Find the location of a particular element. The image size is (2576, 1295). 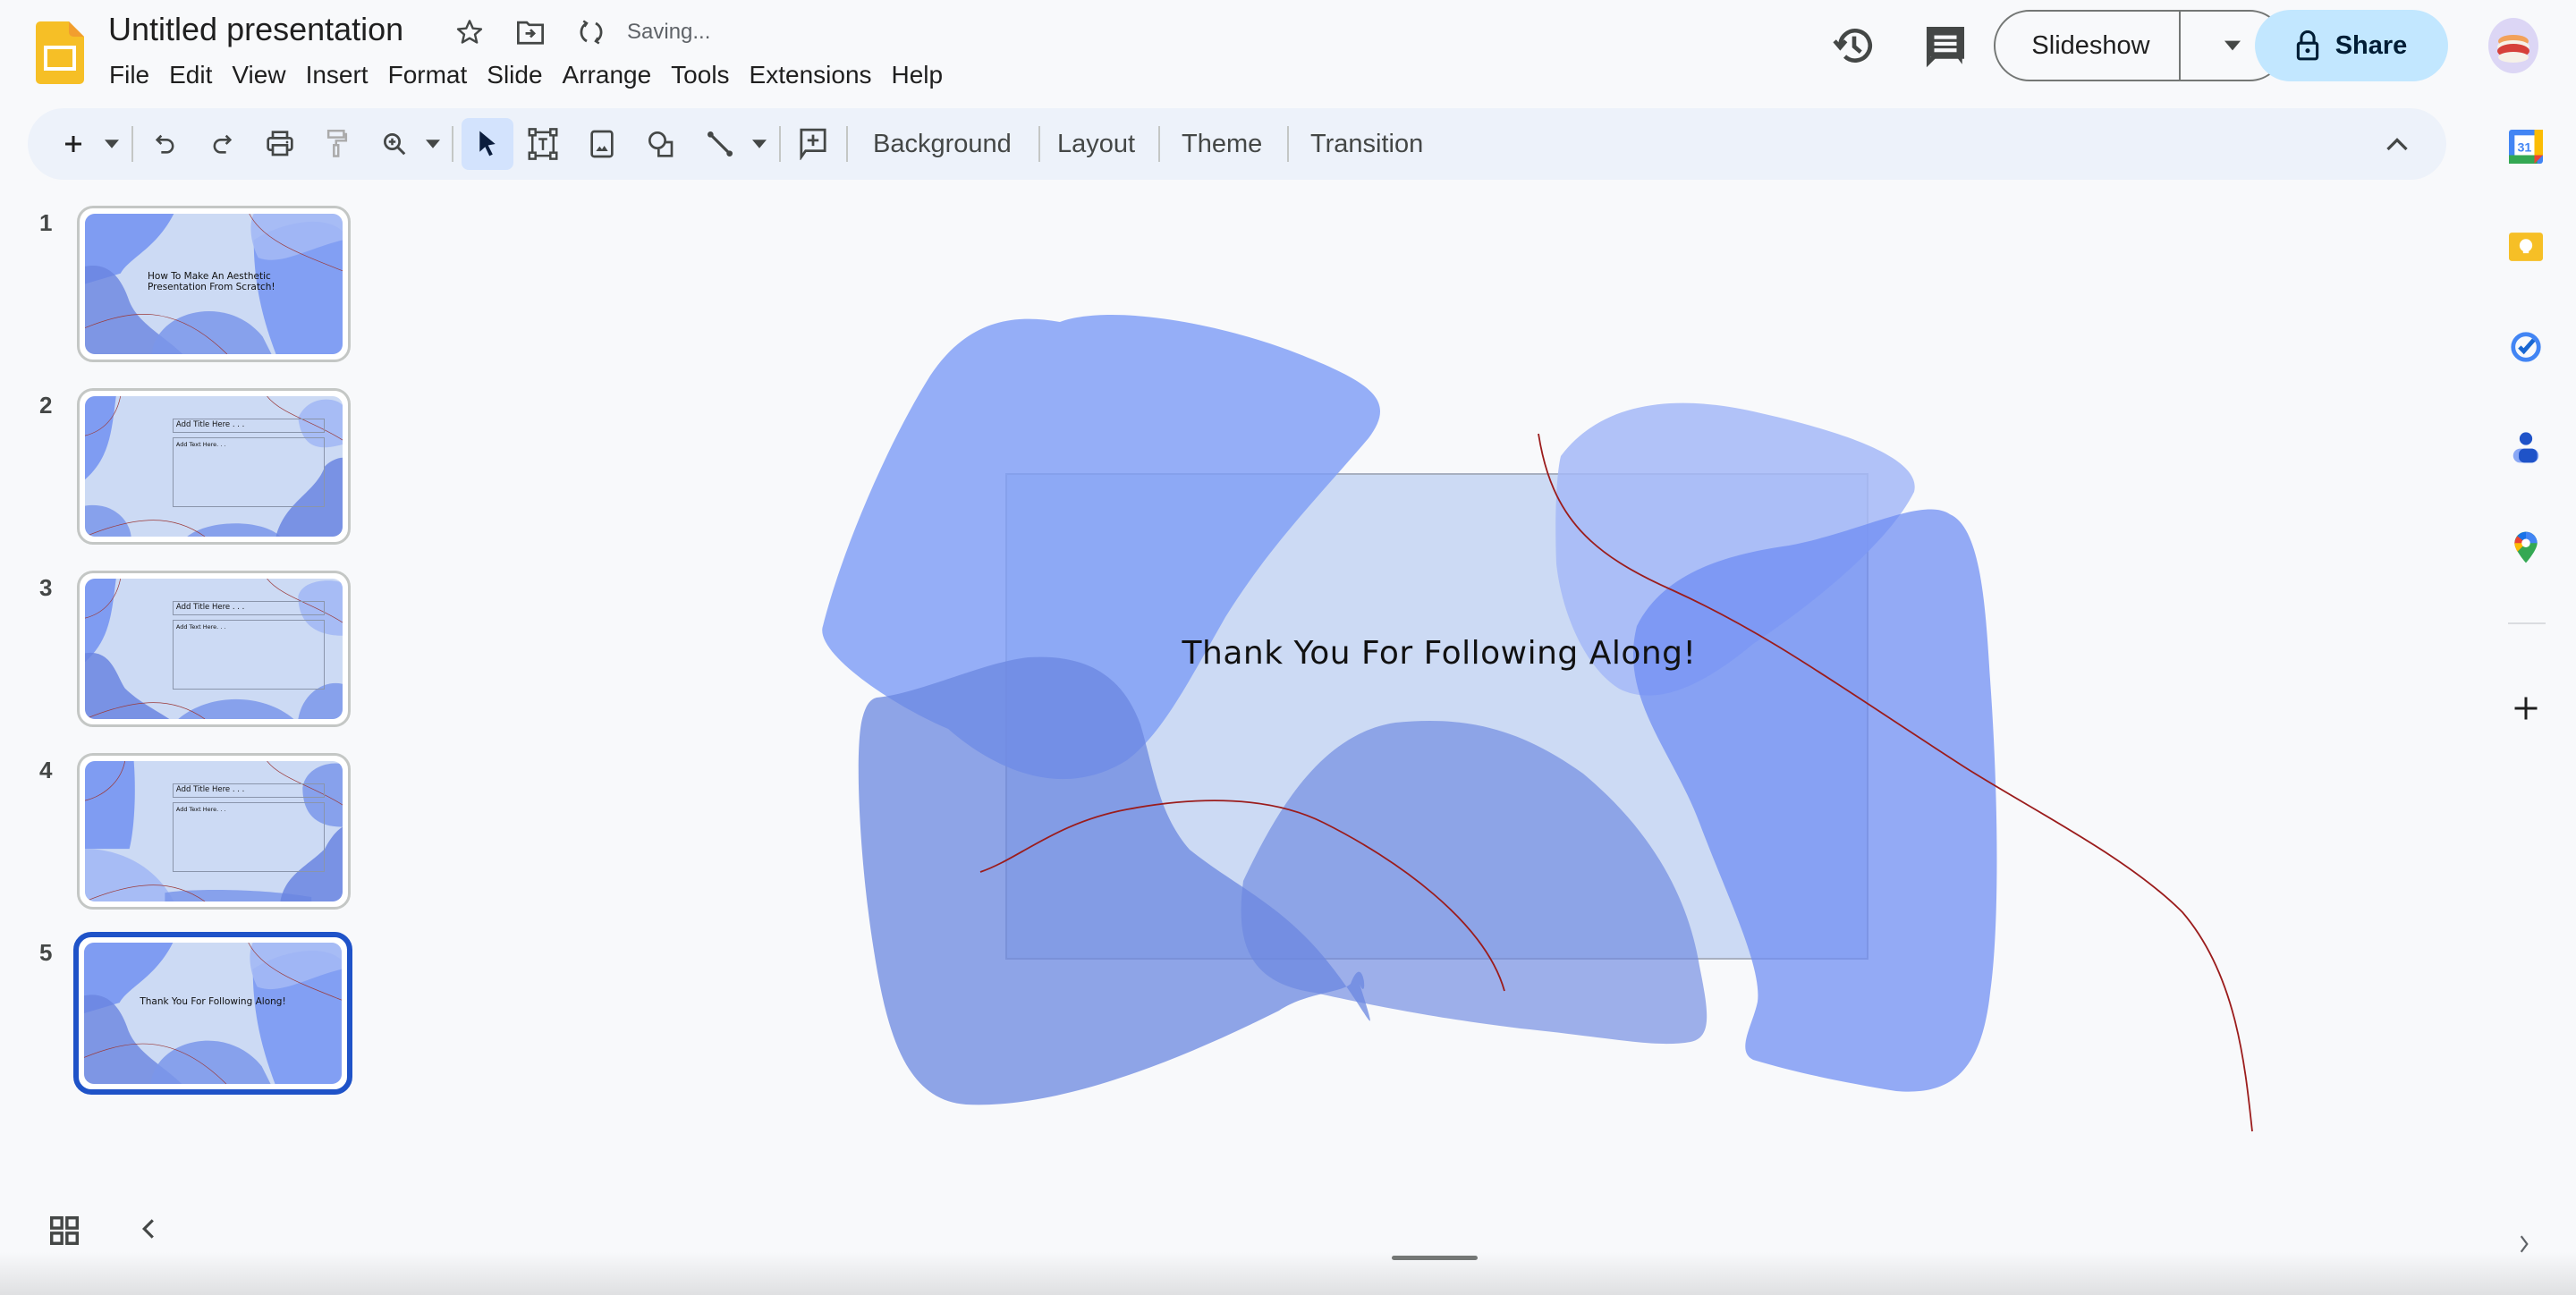

chevron-right-icon is located at coordinates (2525, 1245).